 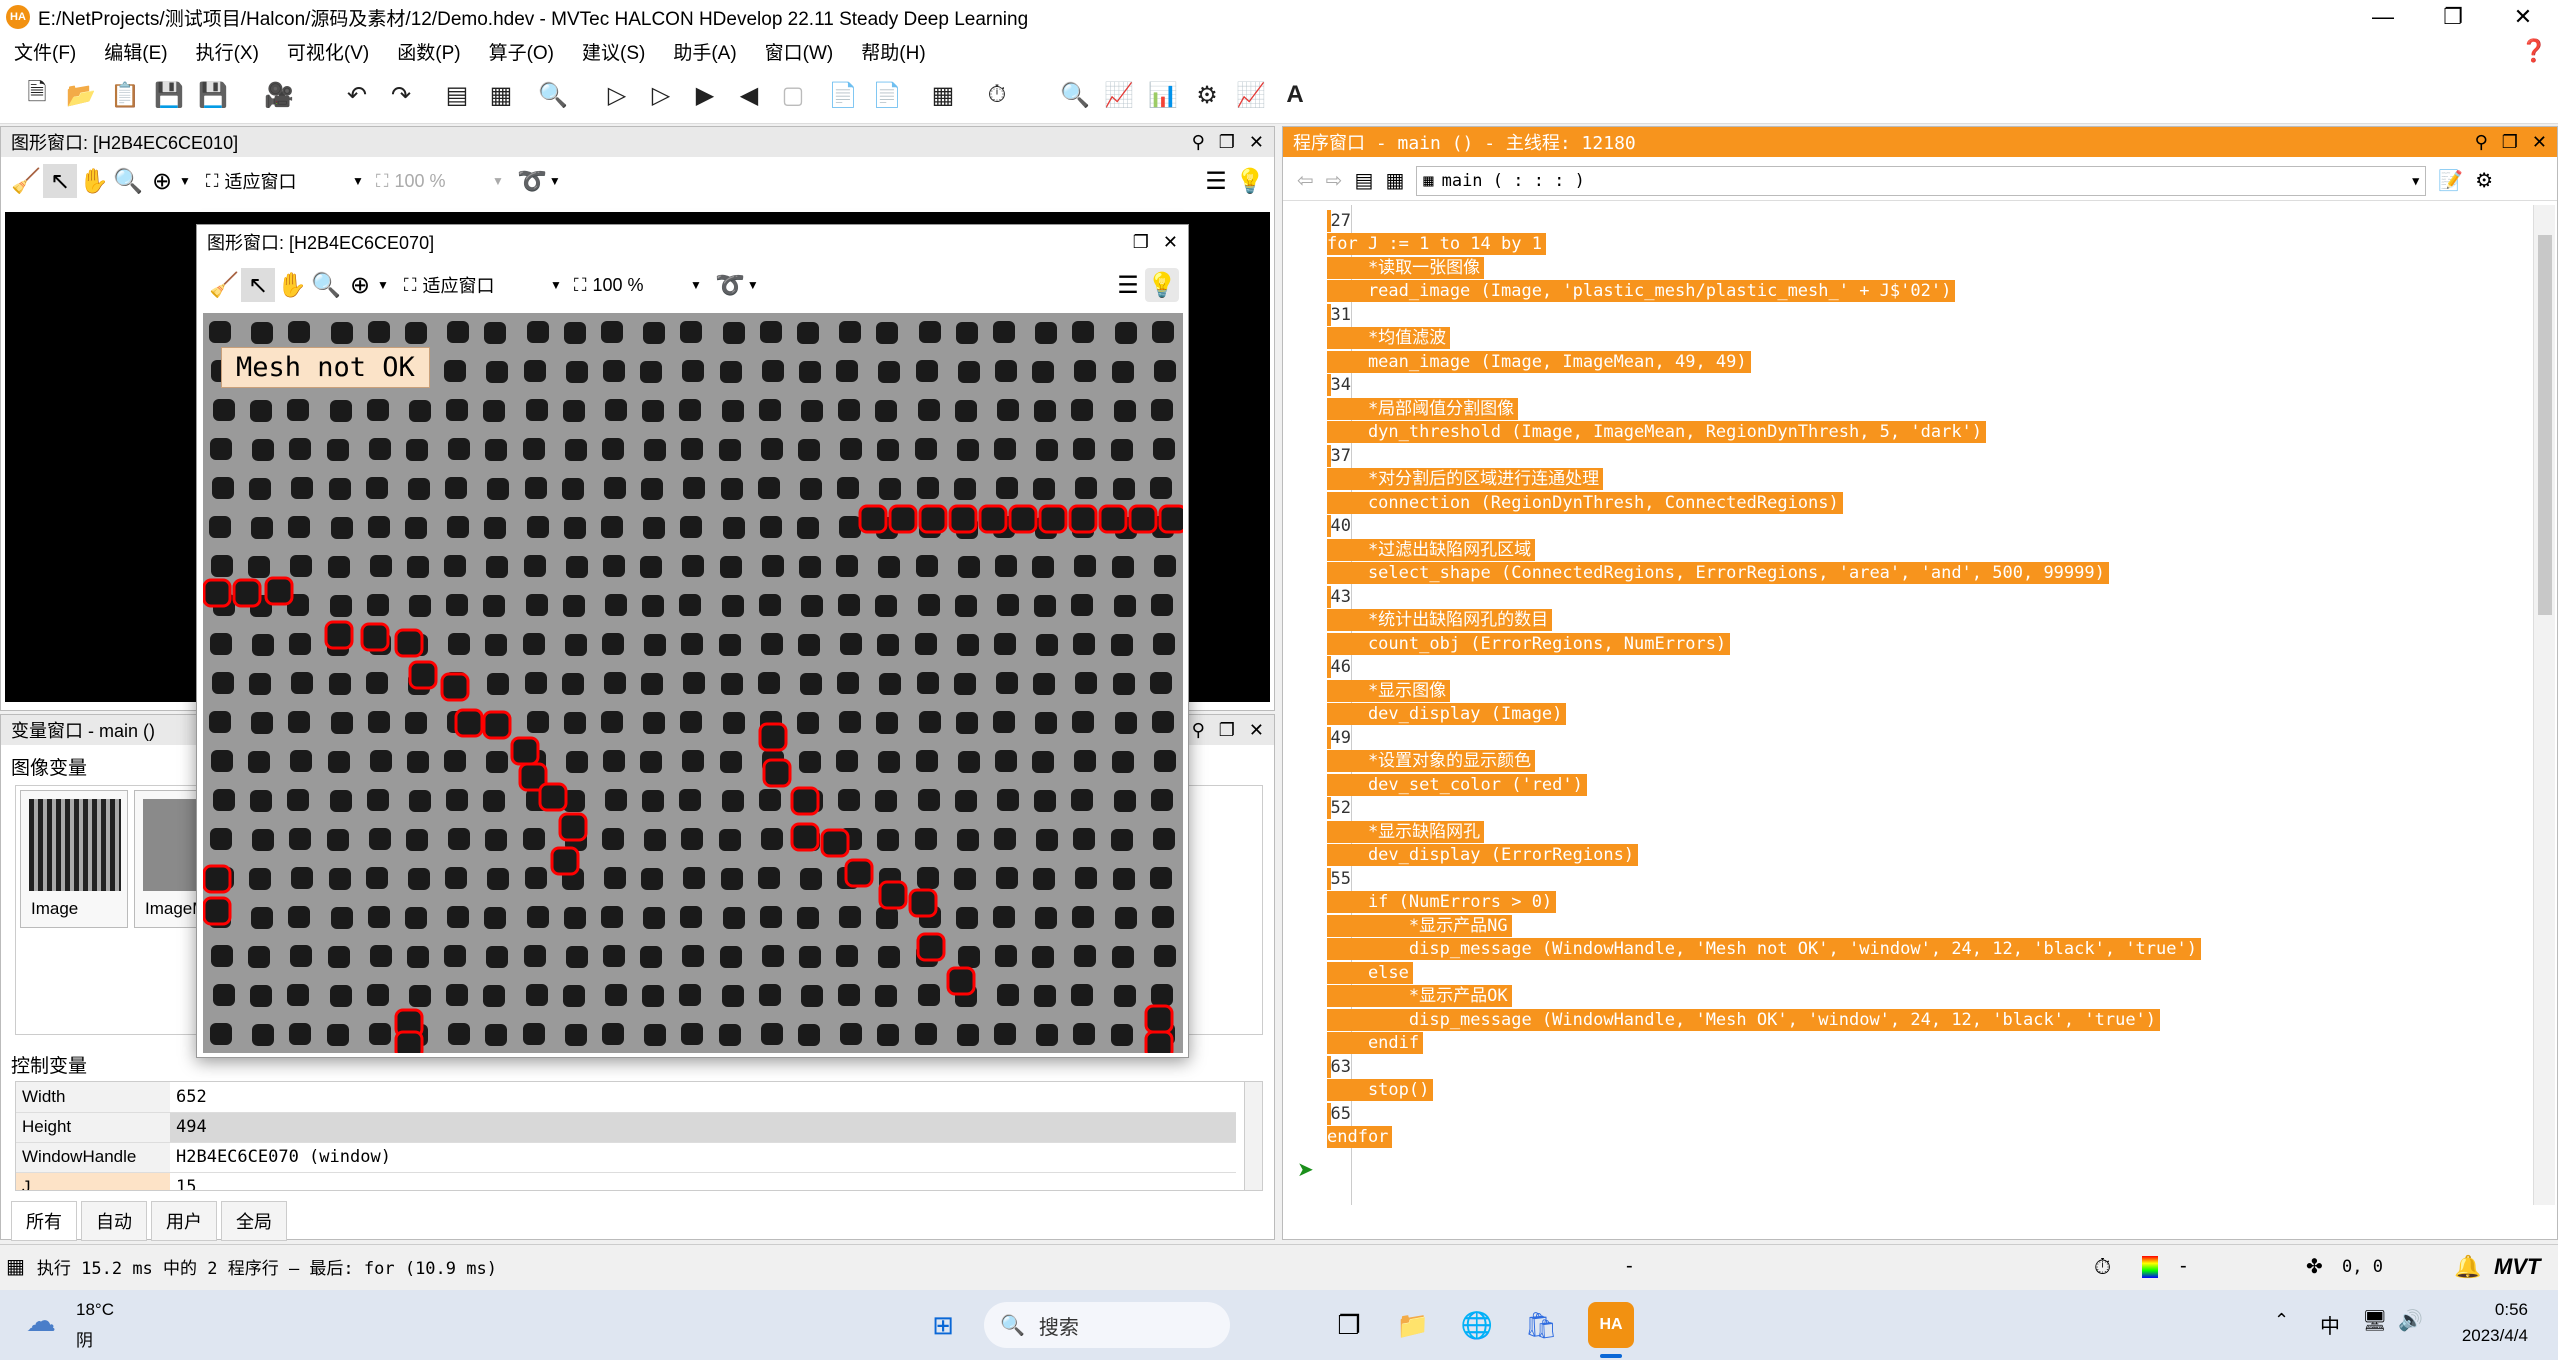 I want to click on table-row: Width 652, so click(x=626, y=1097).